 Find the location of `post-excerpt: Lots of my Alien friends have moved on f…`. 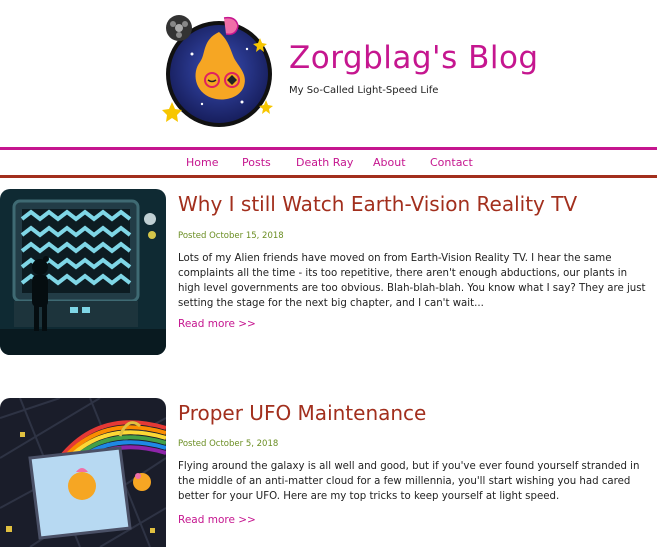

post-excerpt: Lots of my Alien friends have moved on f… is located at coordinates (412, 281).